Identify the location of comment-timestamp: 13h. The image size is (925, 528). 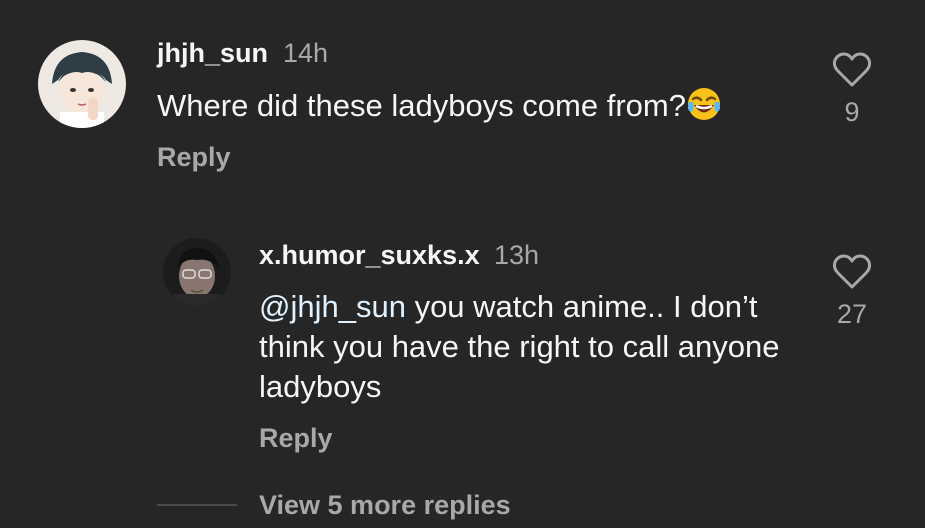
(517, 255).